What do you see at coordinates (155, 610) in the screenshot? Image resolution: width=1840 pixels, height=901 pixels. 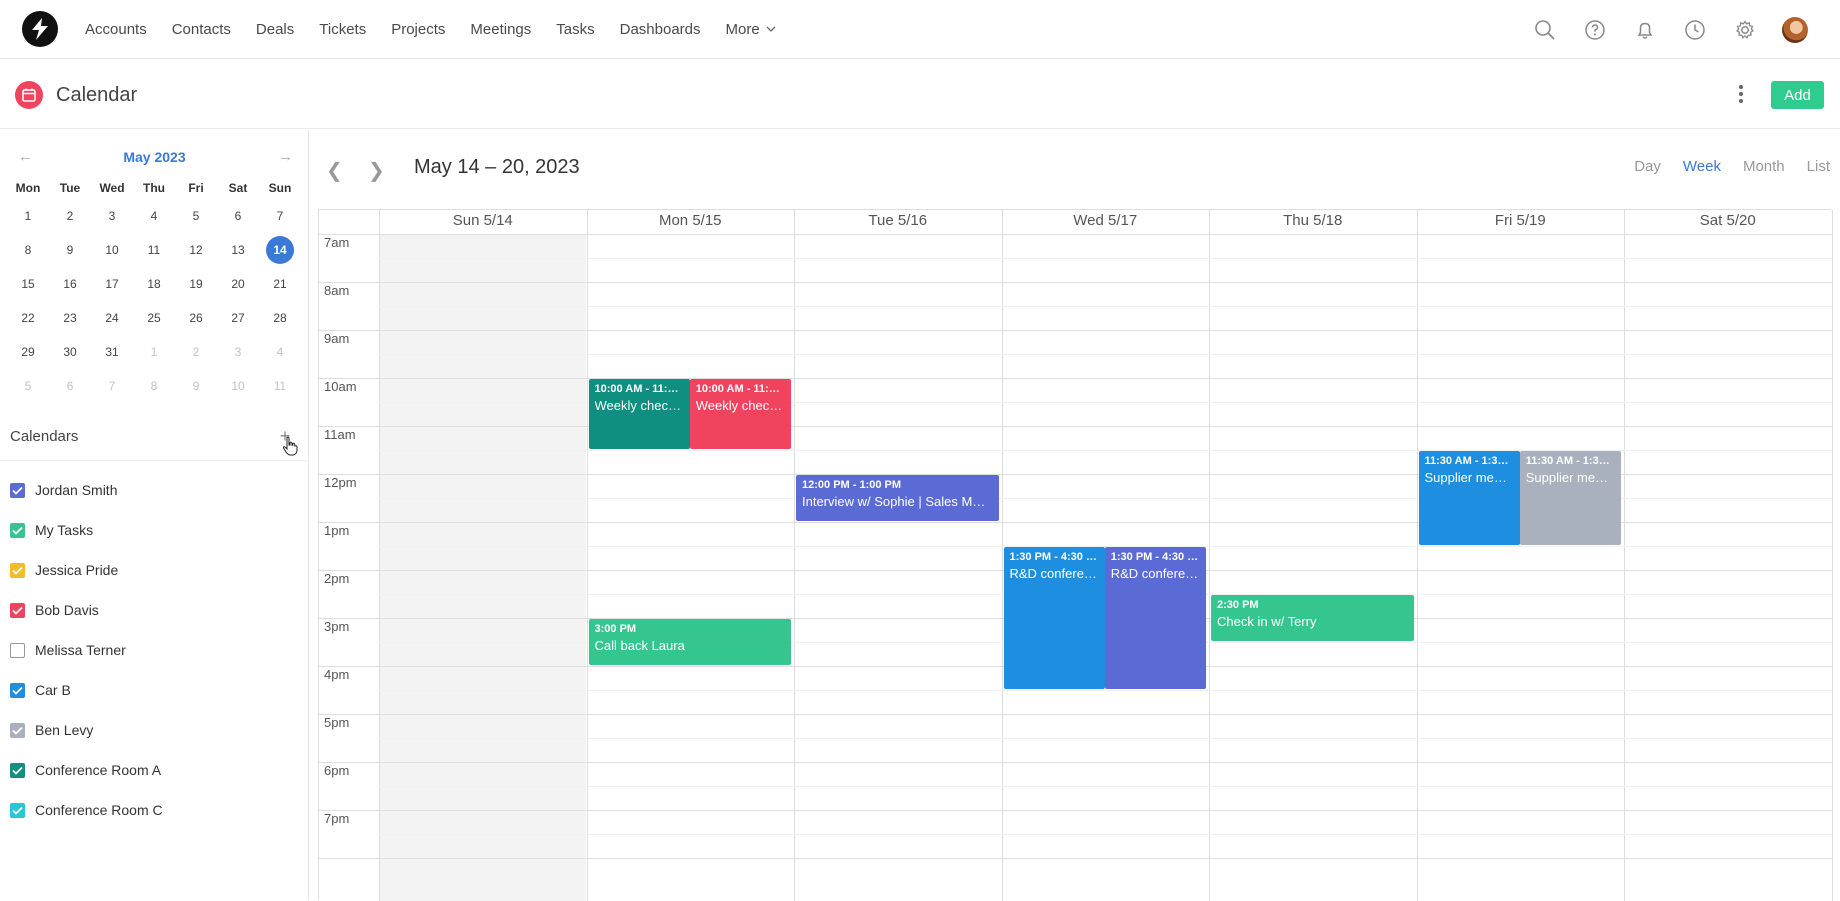 I see `calendar-item: Bob Davis` at bounding box center [155, 610].